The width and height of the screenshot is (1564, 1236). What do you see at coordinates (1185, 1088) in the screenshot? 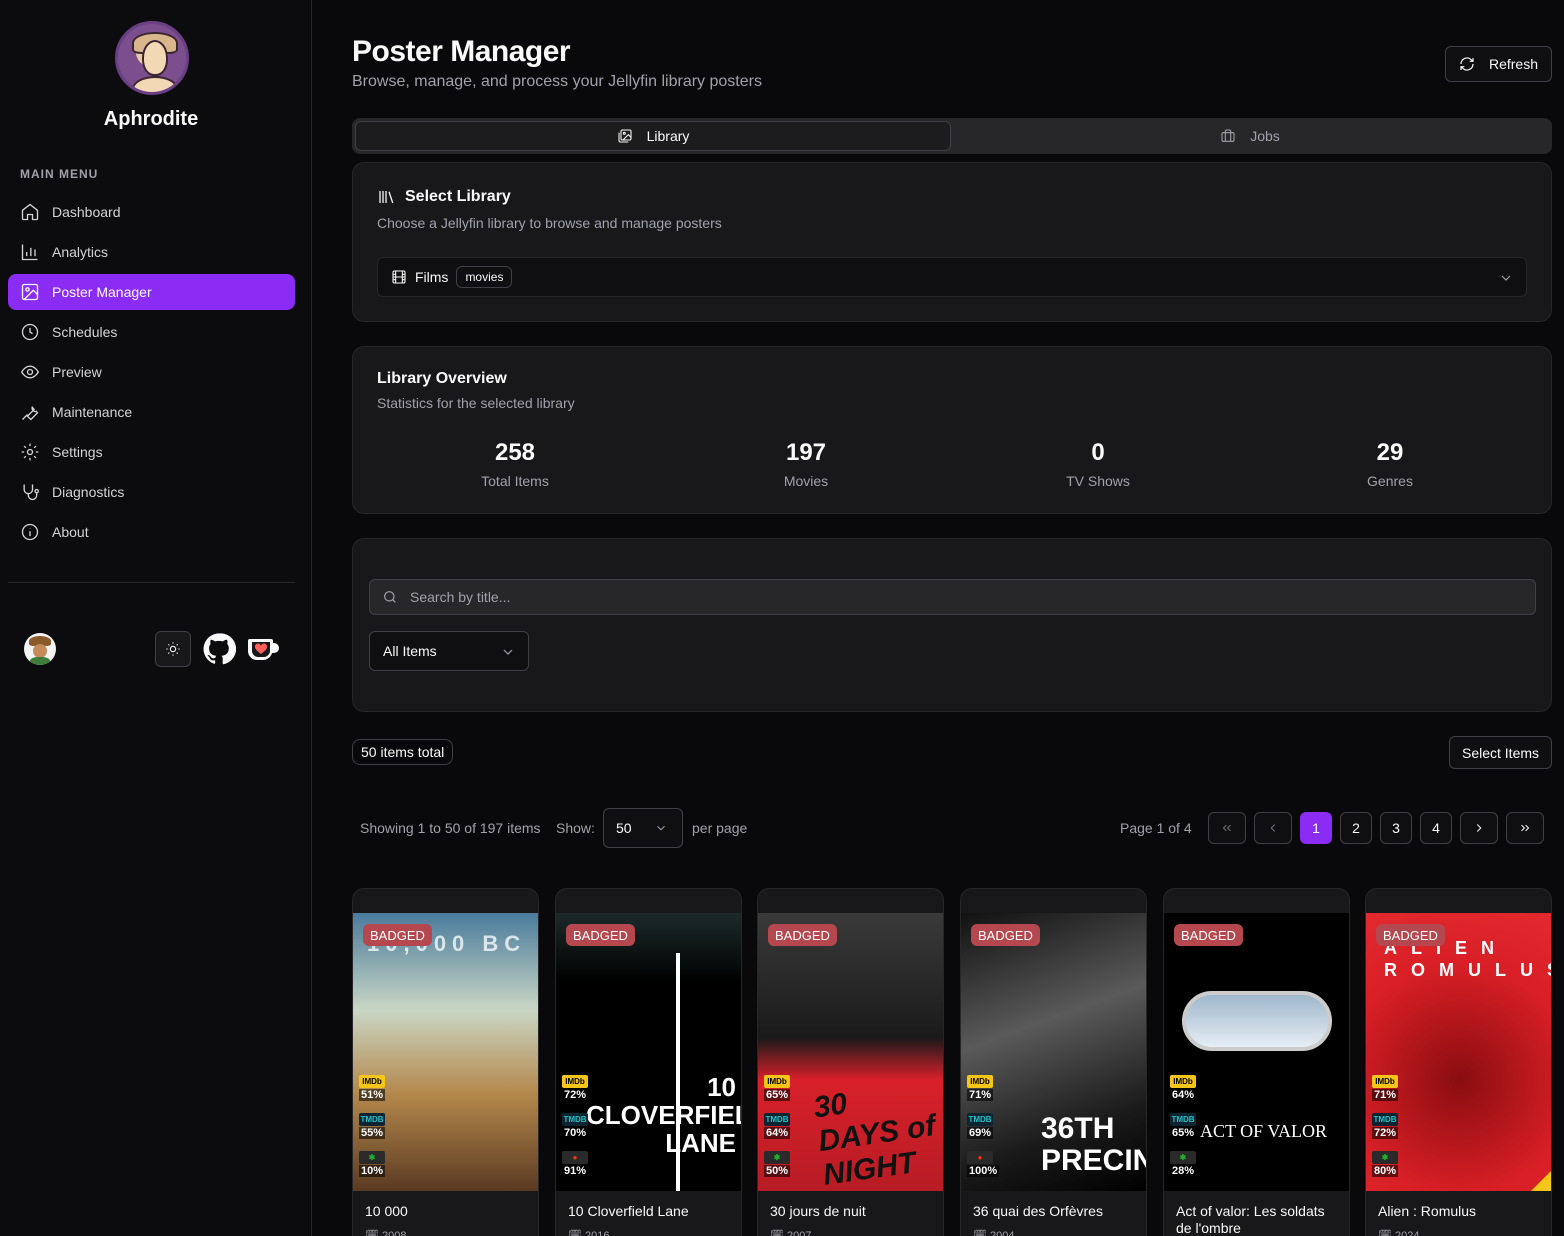
I see `imdb-rating: IMDb 64%` at bounding box center [1185, 1088].